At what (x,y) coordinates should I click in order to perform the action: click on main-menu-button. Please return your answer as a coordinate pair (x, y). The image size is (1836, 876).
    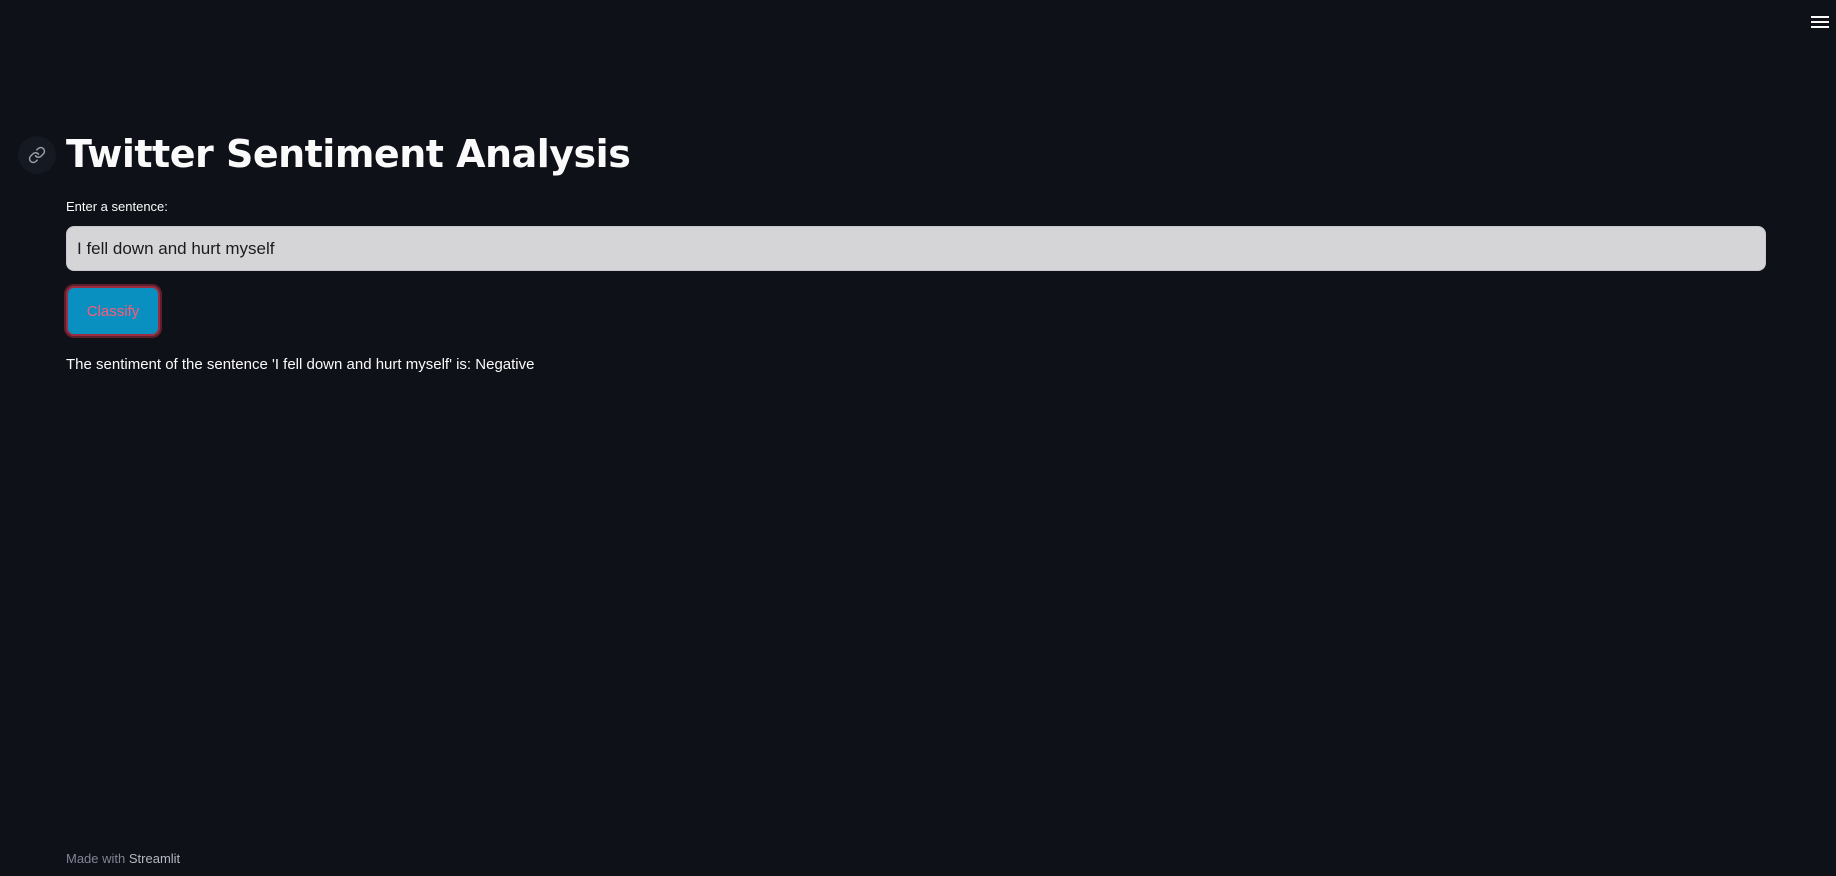
    Looking at the image, I should click on (1820, 22).